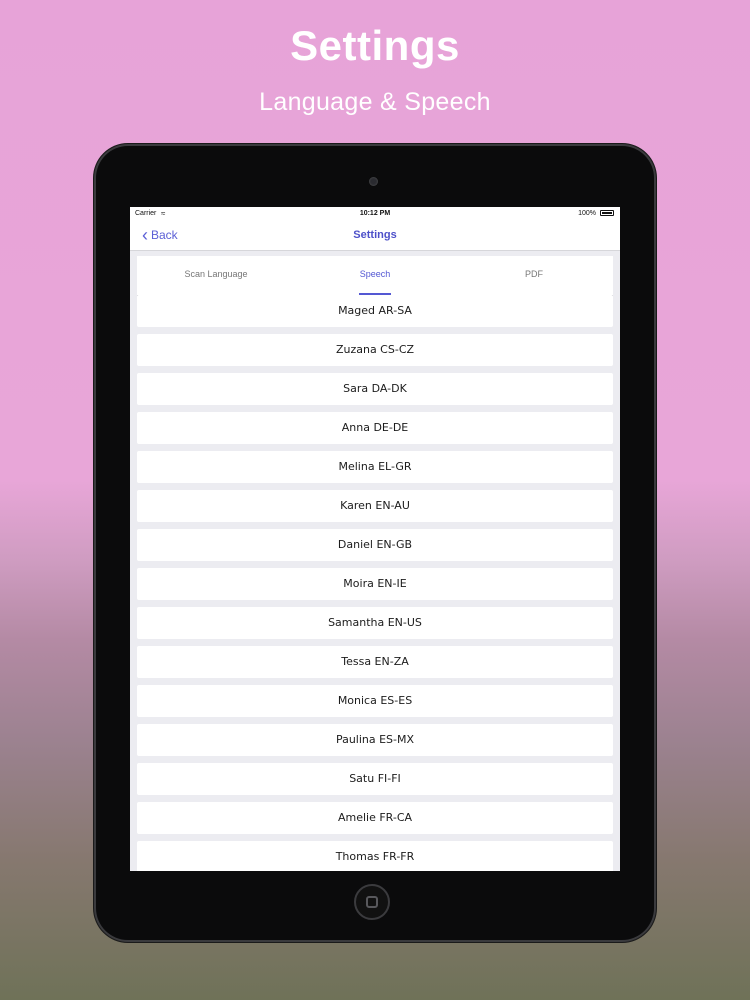 This screenshot has height=1000, width=750. I want to click on voice-list-item: Moira EN-IE, so click(375, 584).